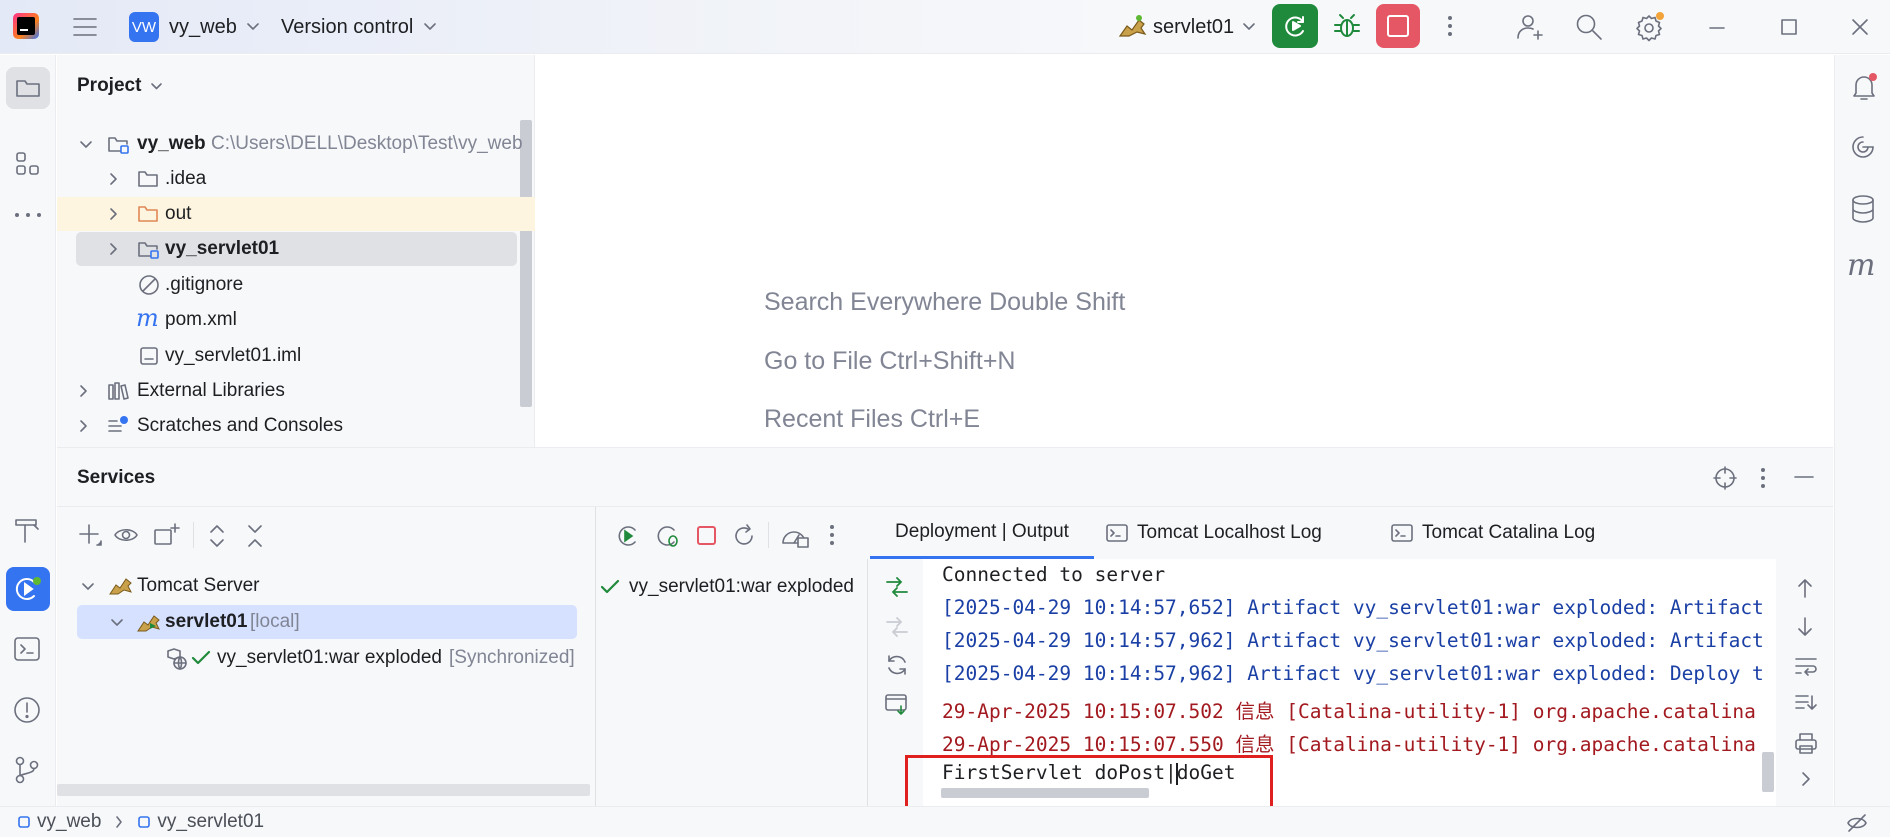 Image resolution: width=1890 pixels, height=837 pixels. I want to click on run-config-widget: servlet01, so click(1186, 27).